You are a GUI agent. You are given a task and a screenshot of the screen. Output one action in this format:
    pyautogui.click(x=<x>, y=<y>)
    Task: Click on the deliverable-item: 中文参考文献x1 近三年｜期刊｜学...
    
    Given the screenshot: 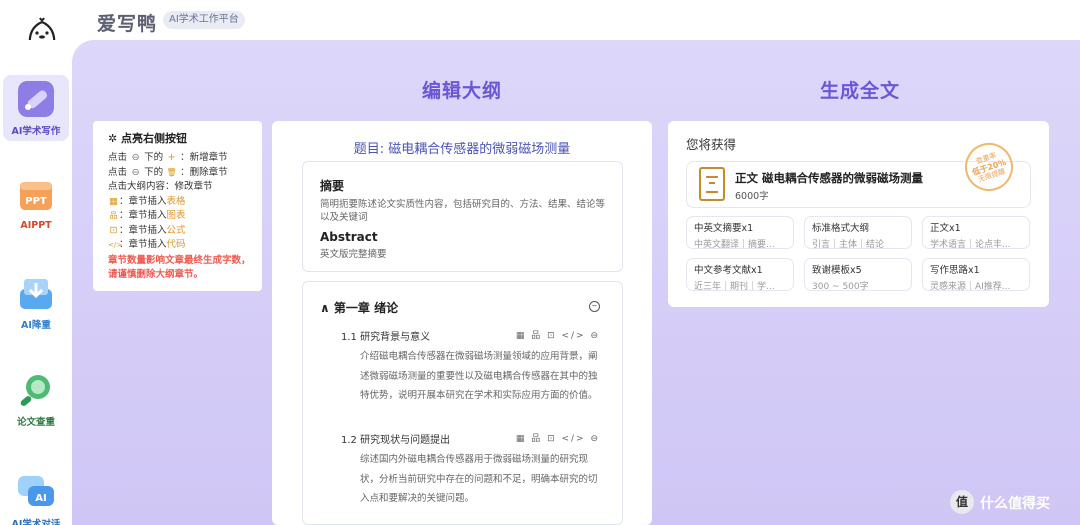 What is the action you would take?
    pyautogui.click(x=740, y=275)
    